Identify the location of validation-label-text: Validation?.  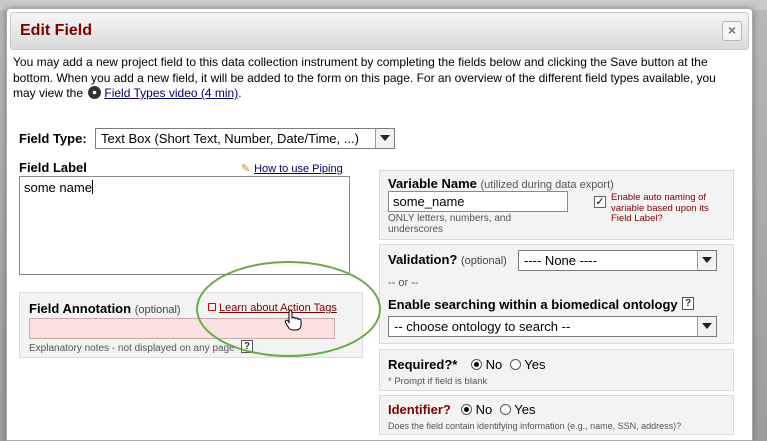
(423, 259).